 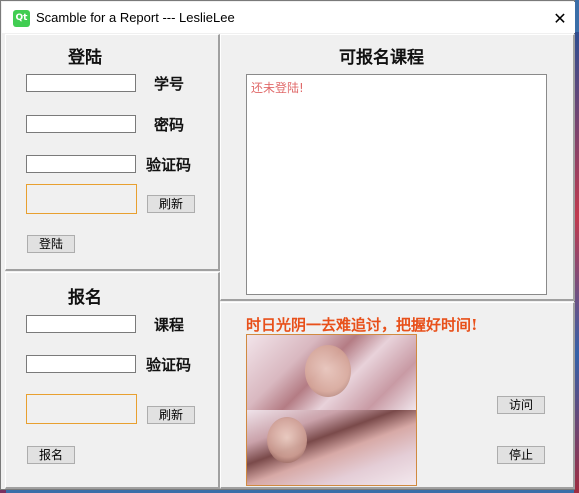 I want to click on window-title: Scamble for a Report --- LeslieLee, so click(x=135, y=17).